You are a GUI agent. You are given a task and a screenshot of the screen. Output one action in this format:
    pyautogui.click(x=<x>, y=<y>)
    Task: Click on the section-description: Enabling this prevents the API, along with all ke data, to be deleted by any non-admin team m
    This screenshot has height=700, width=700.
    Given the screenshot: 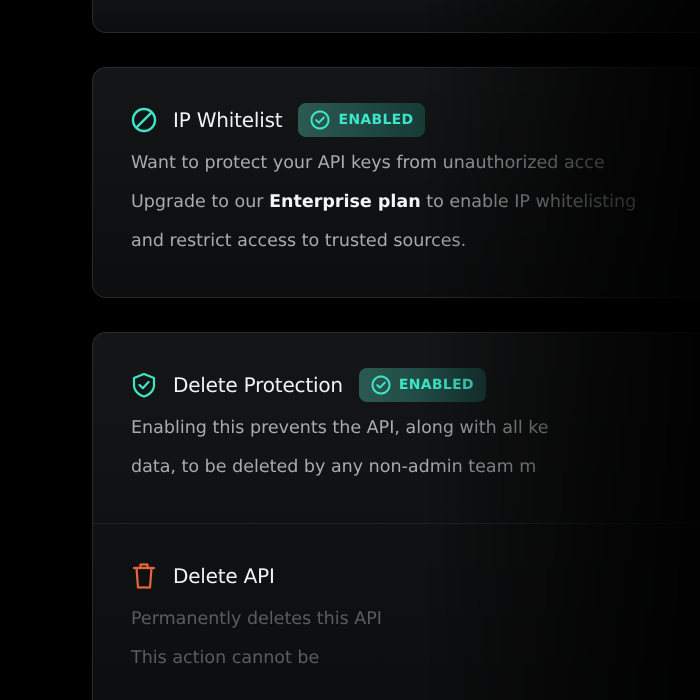 What is the action you would take?
    pyautogui.click(x=340, y=448)
    